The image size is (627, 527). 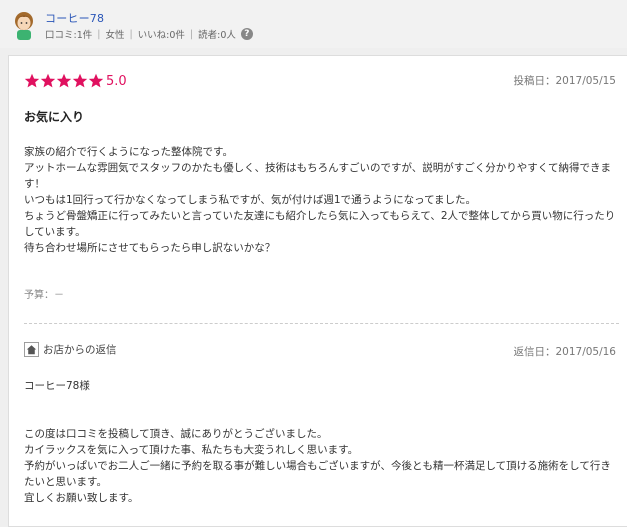 What do you see at coordinates (321, 323) in the screenshot?
I see `divider` at bounding box center [321, 323].